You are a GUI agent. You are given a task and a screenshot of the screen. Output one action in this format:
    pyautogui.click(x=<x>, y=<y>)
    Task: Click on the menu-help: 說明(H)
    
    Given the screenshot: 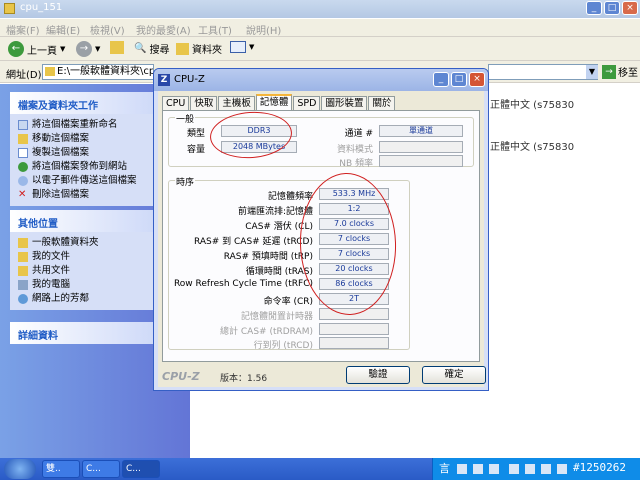 What is the action you would take?
    pyautogui.click(x=263, y=29)
    